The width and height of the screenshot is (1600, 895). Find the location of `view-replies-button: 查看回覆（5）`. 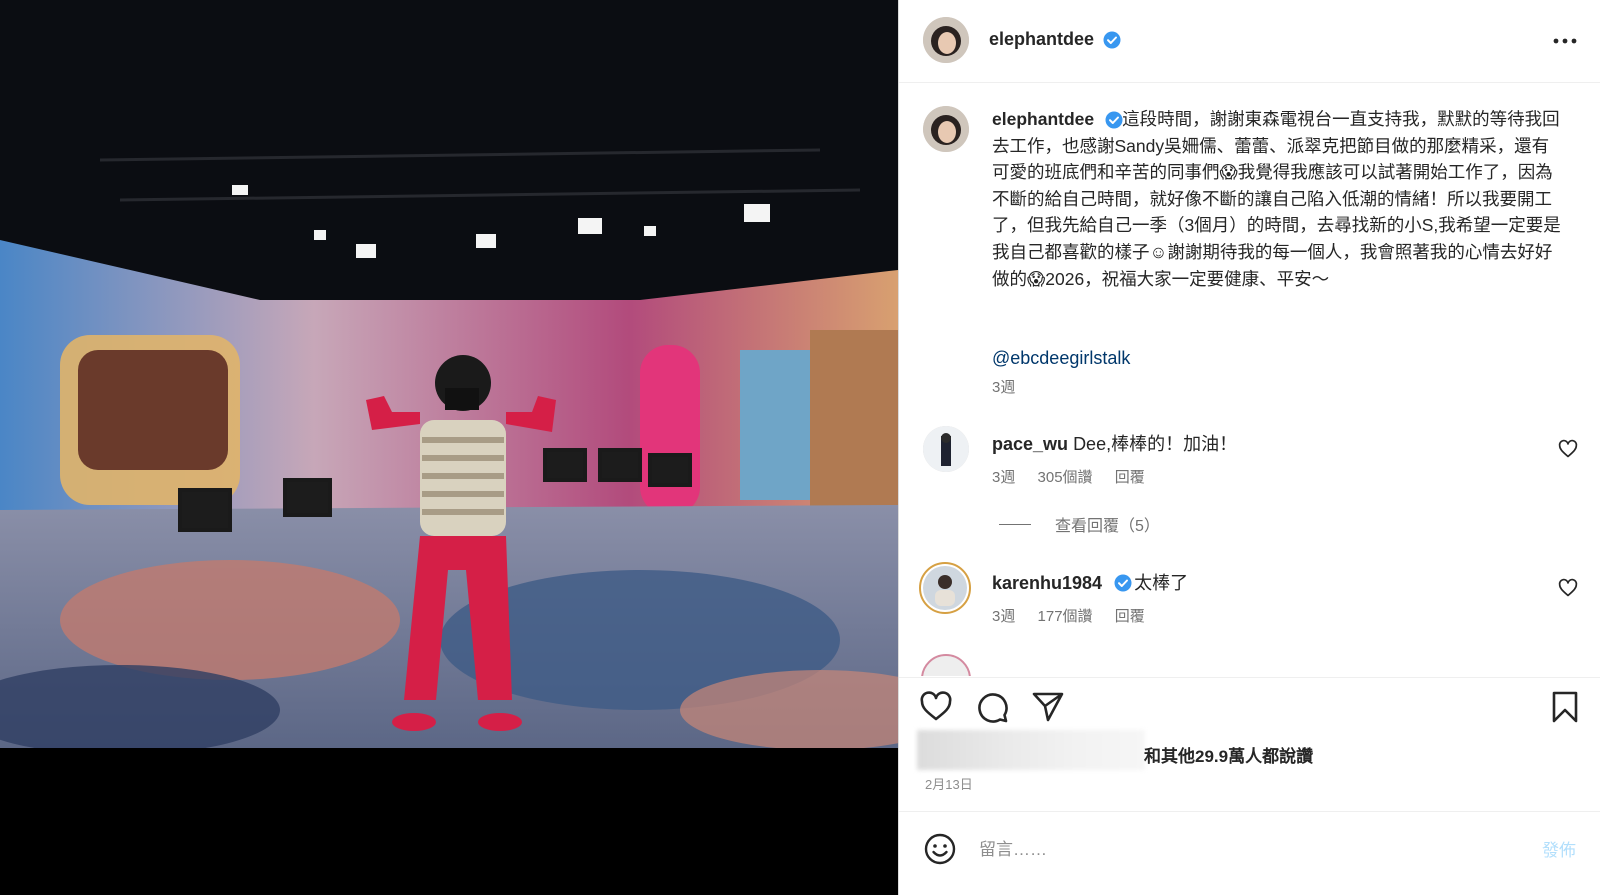

view-replies-button: 查看回覆（5） is located at coordinates (1079, 524).